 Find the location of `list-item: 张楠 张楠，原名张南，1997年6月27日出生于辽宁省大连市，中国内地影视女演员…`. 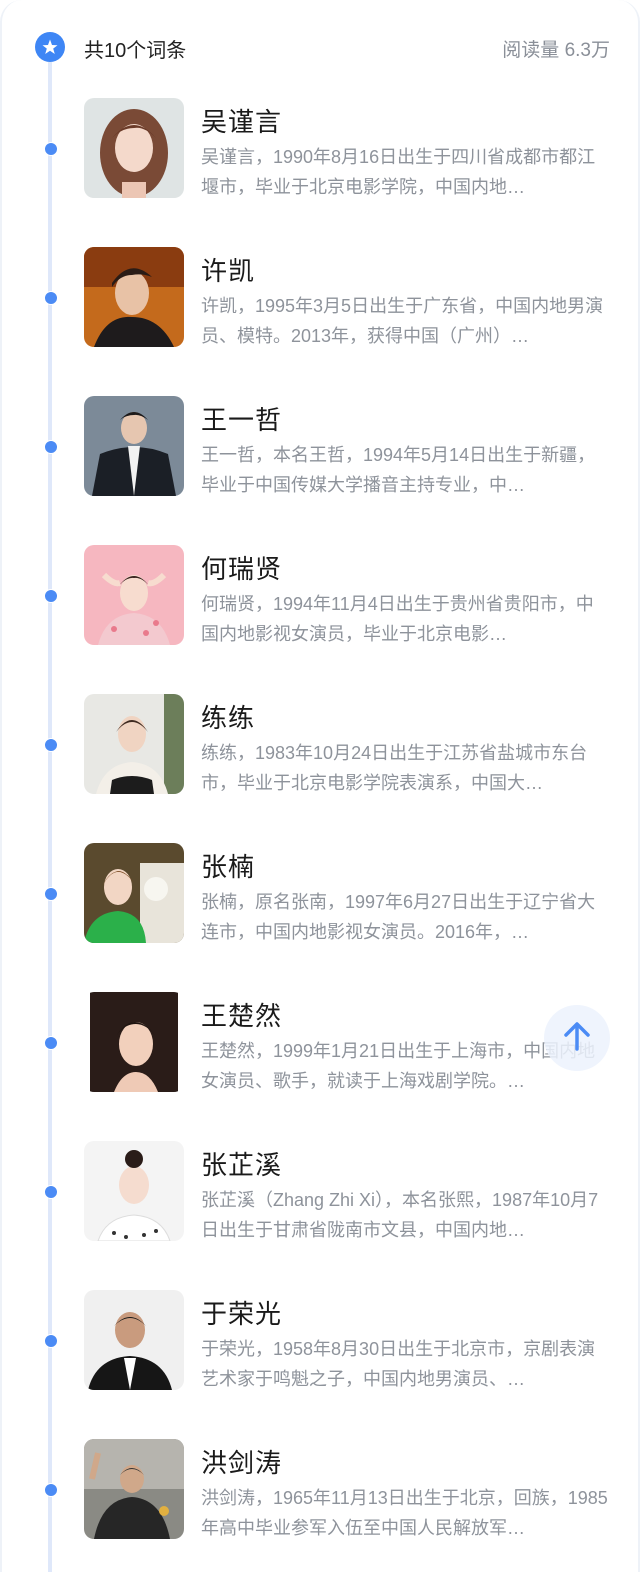

list-item: 张楠 张楠，原名张南，1997年6月27日出生于辽宁省大连市，中国内地影视女演员… is located at coordinates (320, 917).